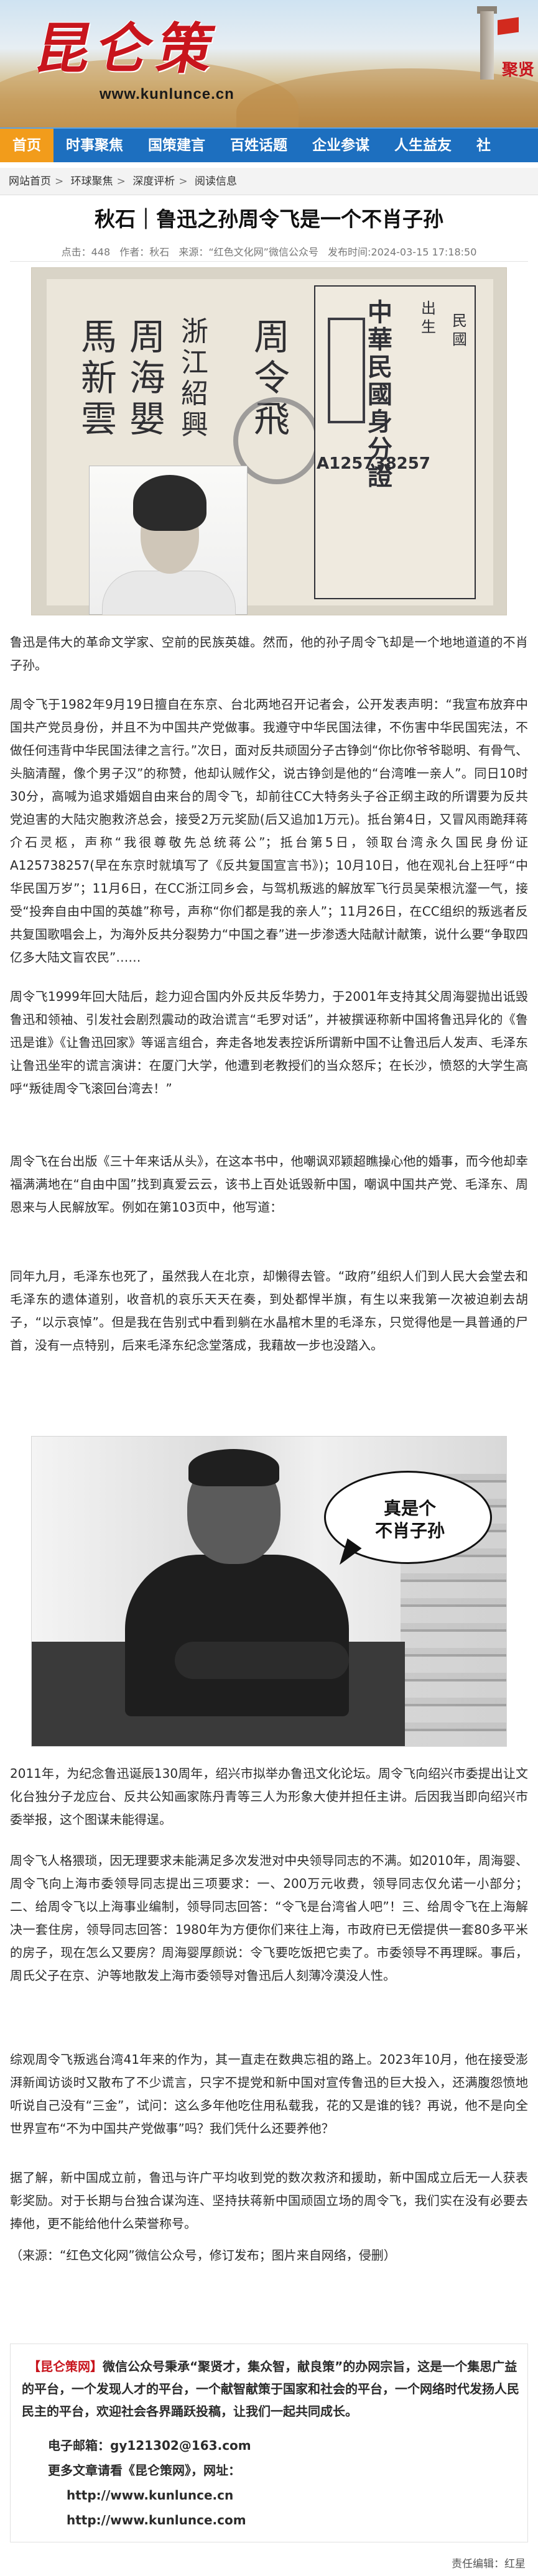 This screenshot has width=538, height=2576. I want to click on nav-item-policy: 国策建言, so click(177, 145).